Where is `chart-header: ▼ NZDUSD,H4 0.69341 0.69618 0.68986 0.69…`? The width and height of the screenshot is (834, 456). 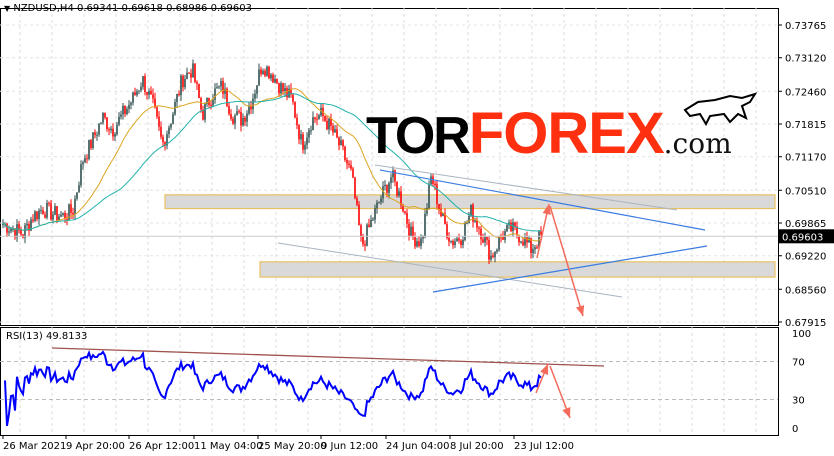 chart-header: ▼ NZDUSD,H4 0.69341 0.69618 0.68986 0.69… is located at coordinates (128, 8).